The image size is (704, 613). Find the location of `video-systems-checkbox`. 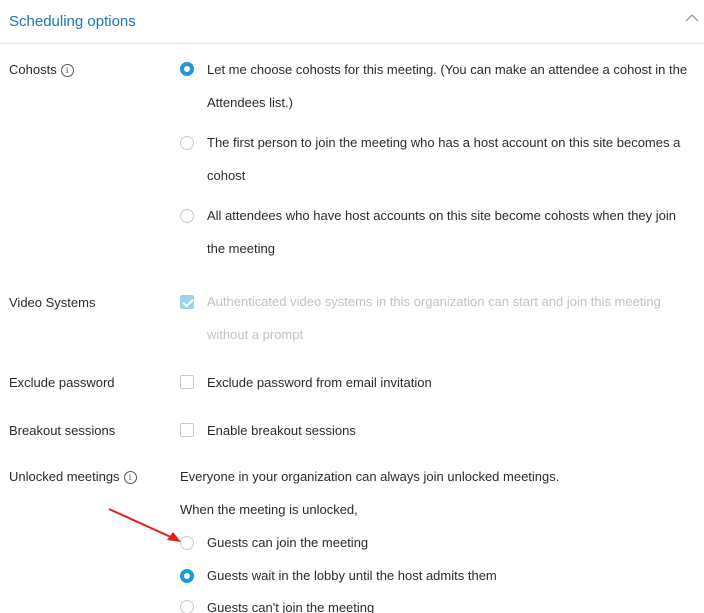

video-systems-checkbox is located at coordinates (187, 302).